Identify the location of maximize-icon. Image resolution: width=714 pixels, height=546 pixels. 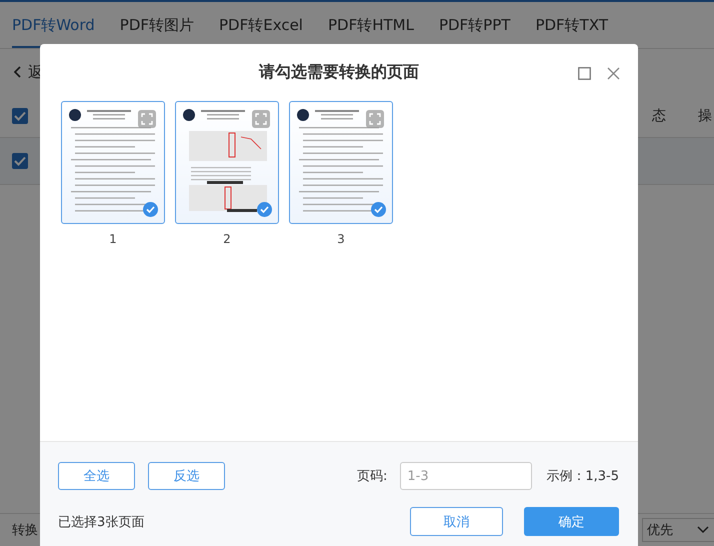
(584, 73).